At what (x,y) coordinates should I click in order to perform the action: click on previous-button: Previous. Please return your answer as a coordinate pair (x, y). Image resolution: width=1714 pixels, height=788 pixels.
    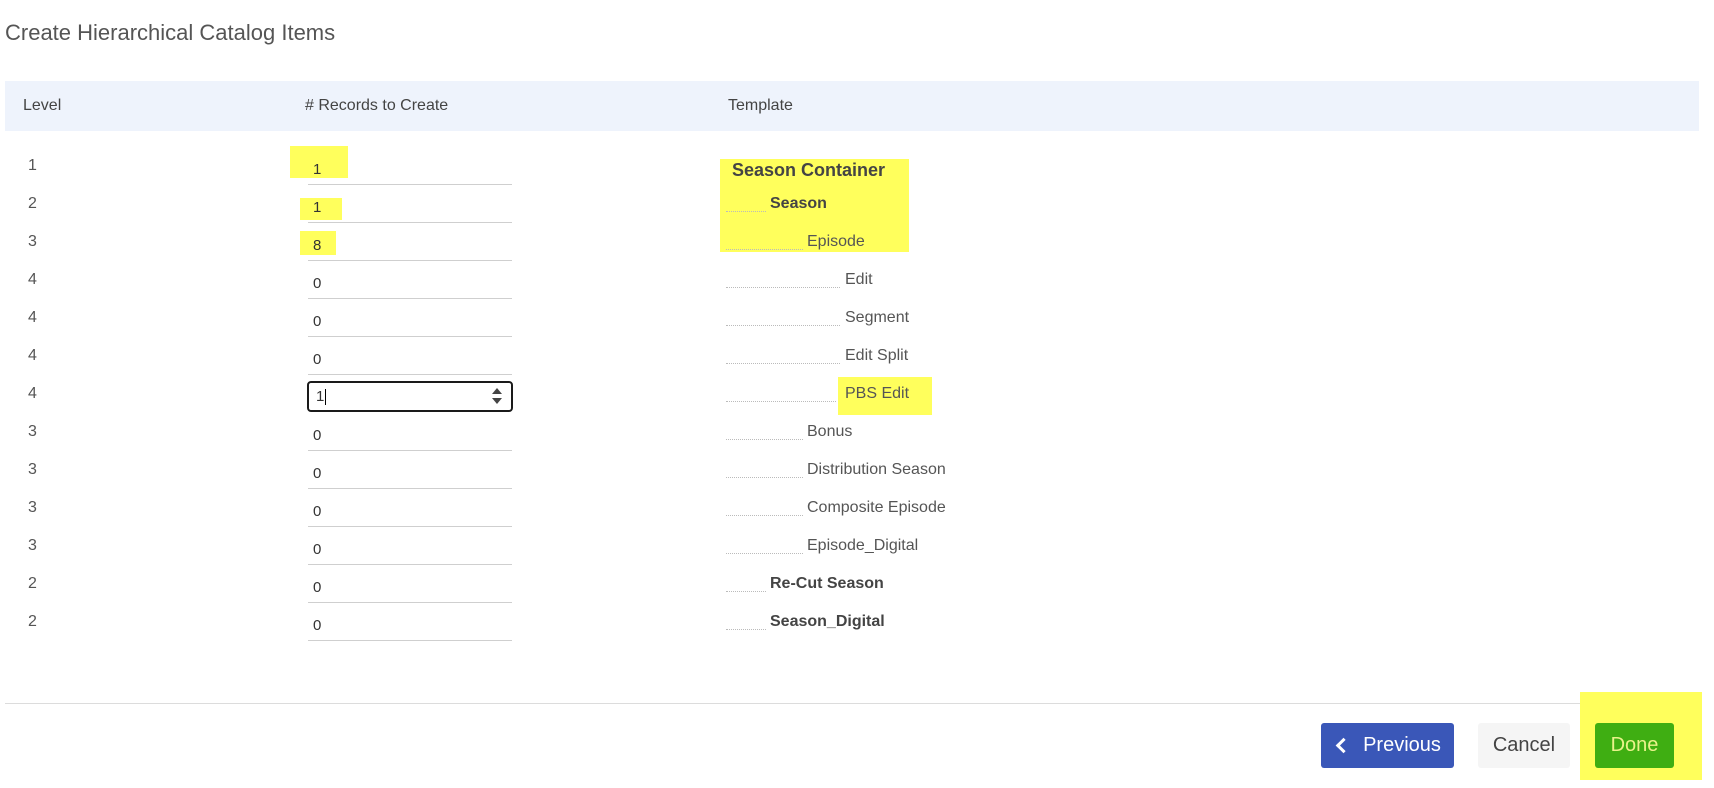
    Looking at the image, I should click on (1387, 745).